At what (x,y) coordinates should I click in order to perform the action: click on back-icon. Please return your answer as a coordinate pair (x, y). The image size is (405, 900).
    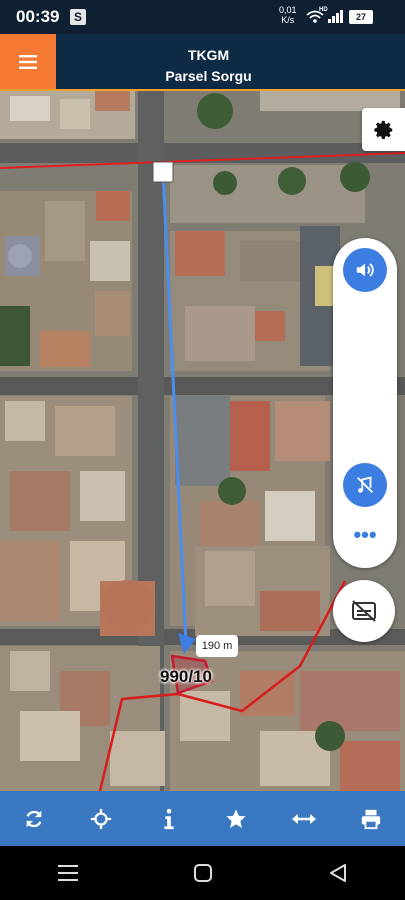
    Looking at the image, I should click on (337, 873).